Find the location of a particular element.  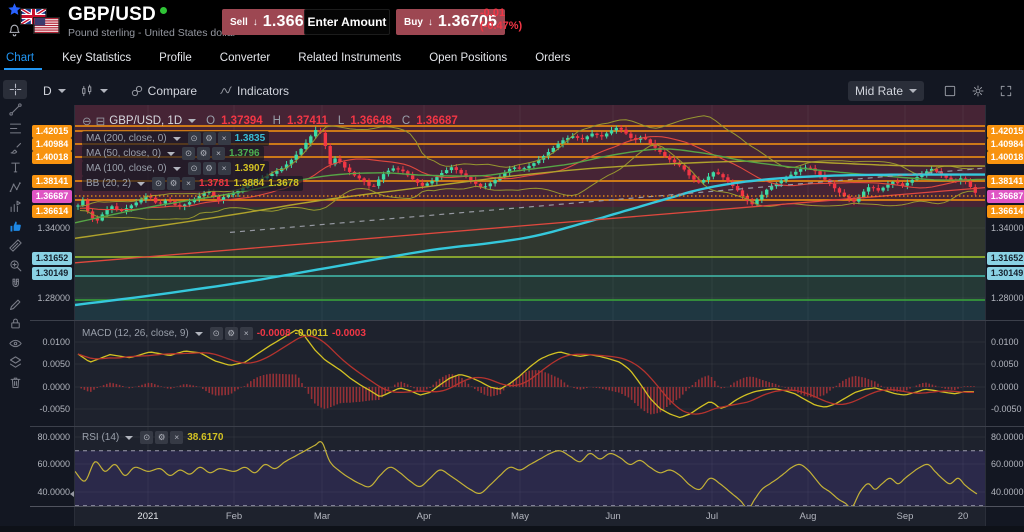

zoom-in-icon is located at coordinates (15, 265).